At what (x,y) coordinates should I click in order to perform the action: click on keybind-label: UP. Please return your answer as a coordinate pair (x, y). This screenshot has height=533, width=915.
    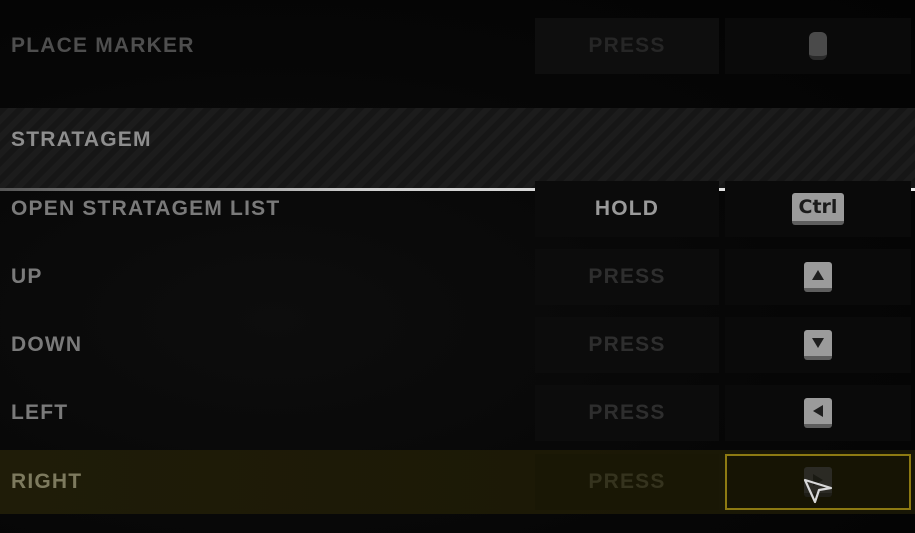
    Looking at the image, I should click on (27, 276).